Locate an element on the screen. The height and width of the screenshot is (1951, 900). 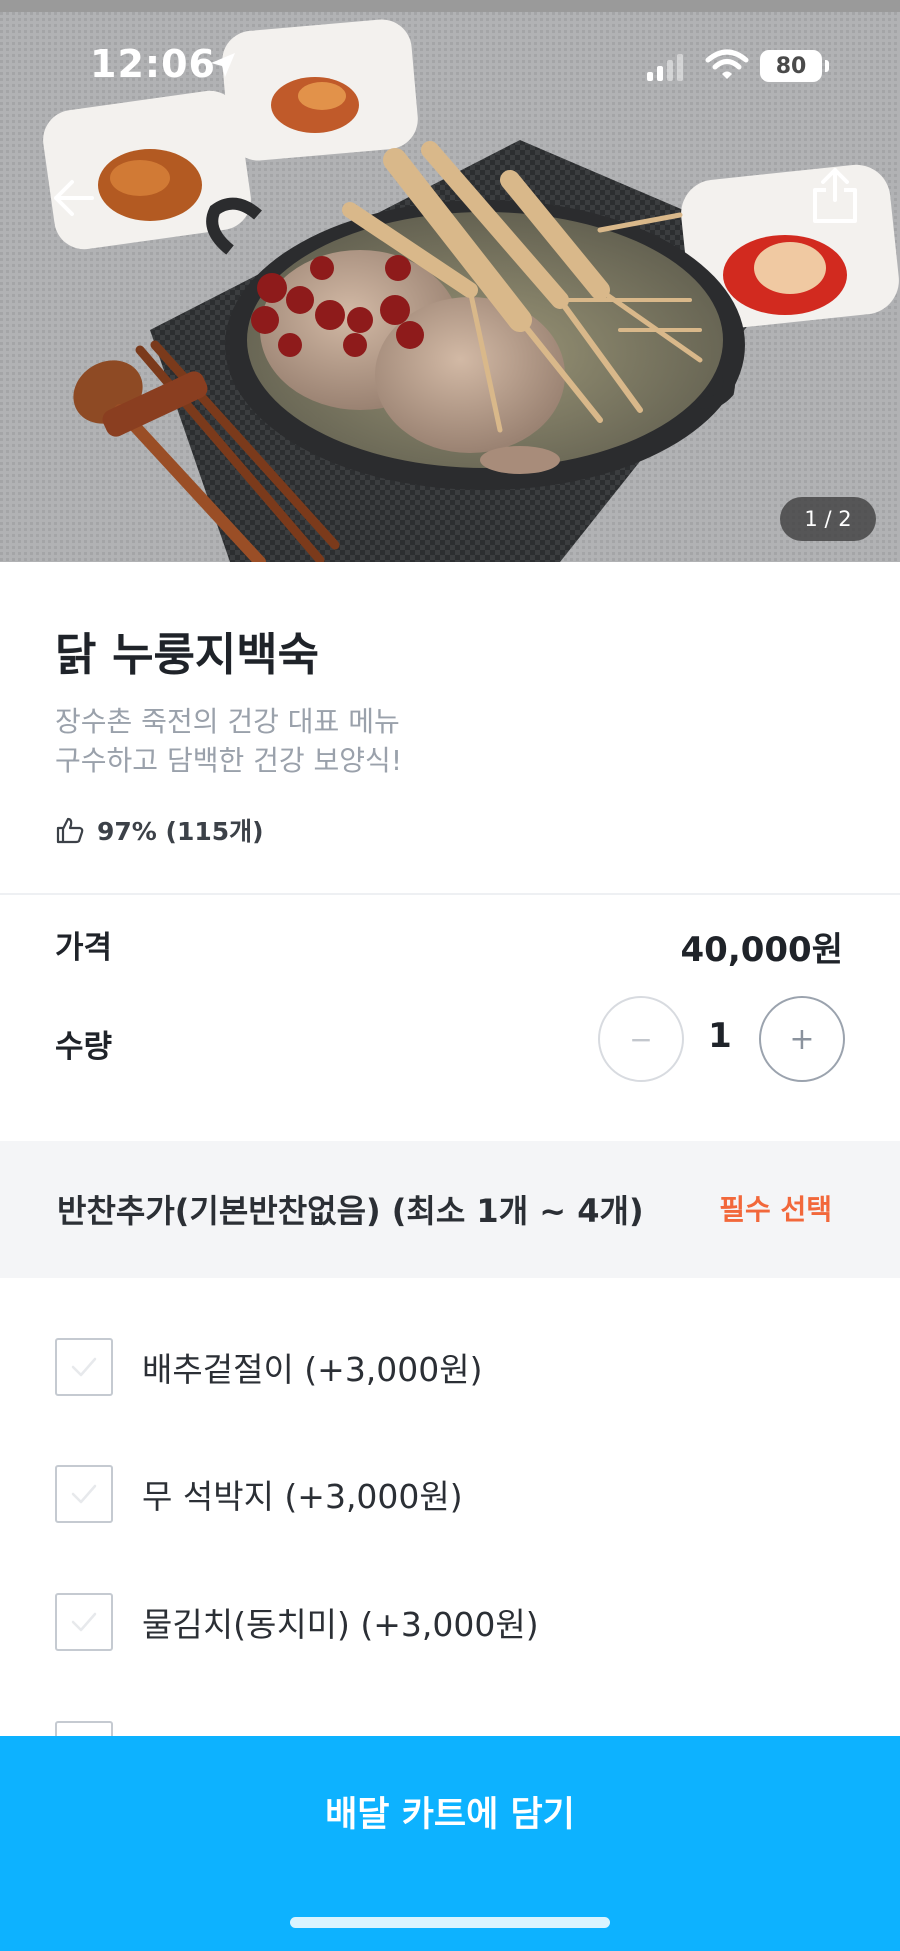
option-item: 무 석박지 (+3,000원) is located at coordinates (259, 1494).